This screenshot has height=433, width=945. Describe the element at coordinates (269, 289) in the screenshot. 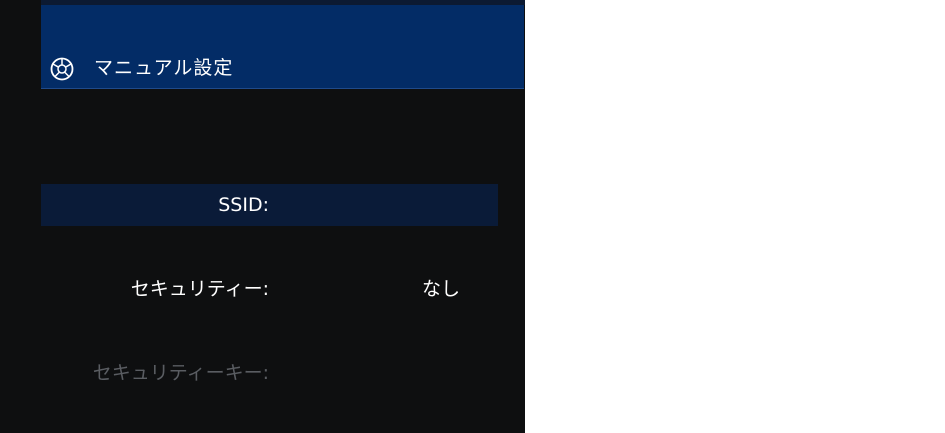

I see `setting-row-security: セキュリティー: なし` at that location.